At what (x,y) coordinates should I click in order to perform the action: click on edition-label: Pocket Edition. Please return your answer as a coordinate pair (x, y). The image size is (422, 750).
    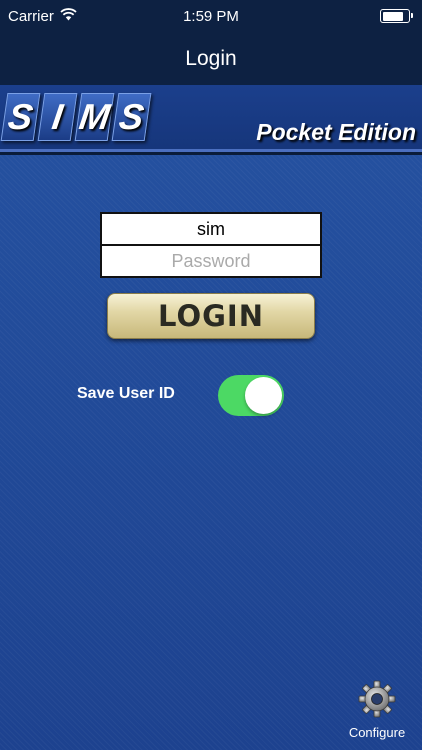
    Looking at the image, I should click on (336, 132).